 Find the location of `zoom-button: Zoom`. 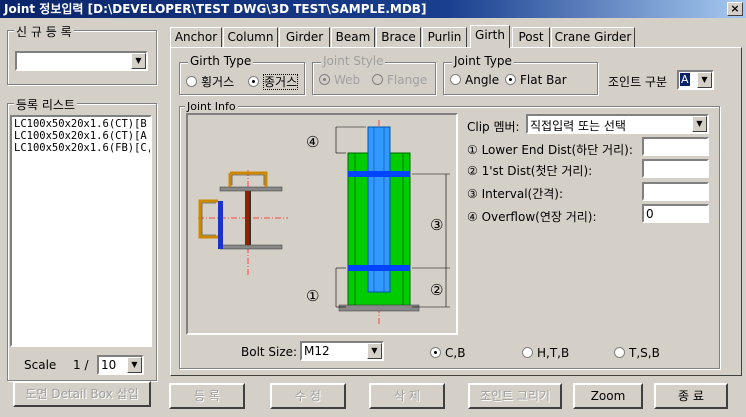

zoom-button: Zoom is located at coordinates (608, 396).